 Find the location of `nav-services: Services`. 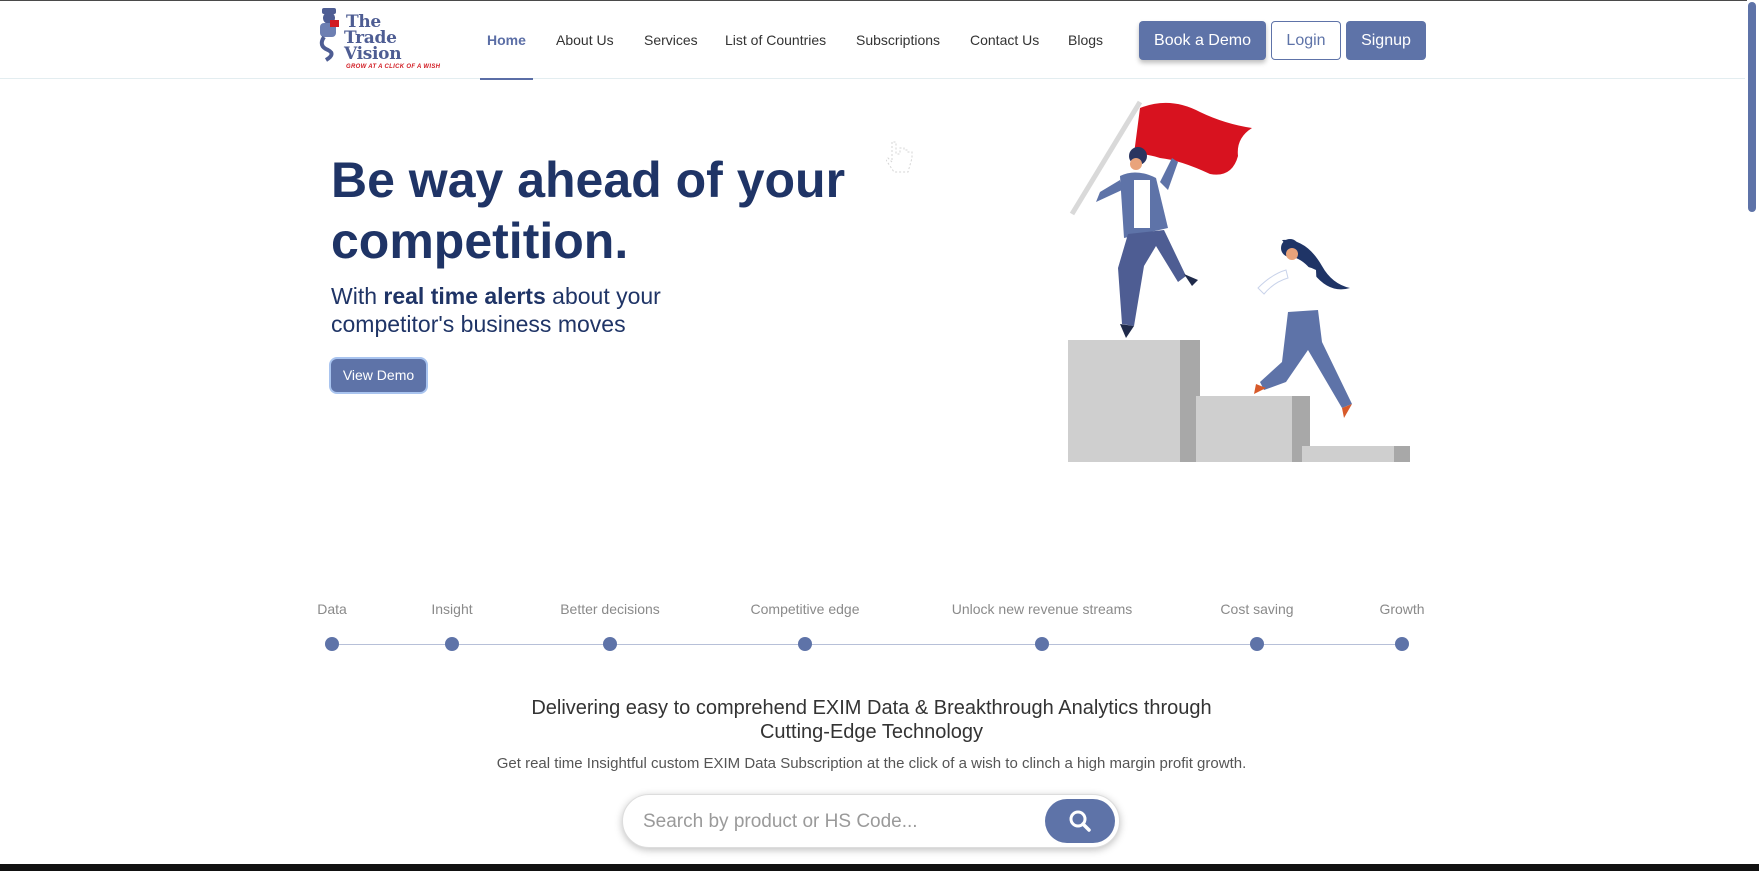

nav-services: Services is located at coordinates (671, 40).